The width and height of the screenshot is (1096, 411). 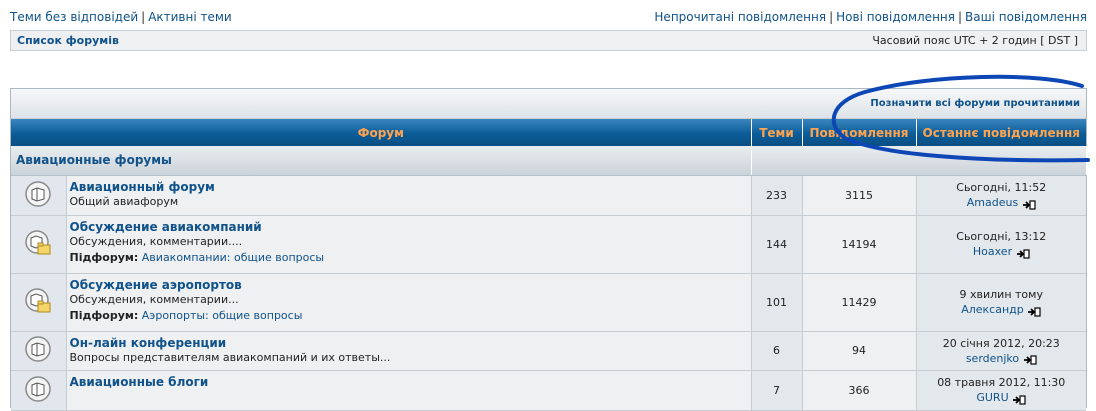 I want to click on forum-title: Обсуждение аэропортов, so click(x=408, y=285).